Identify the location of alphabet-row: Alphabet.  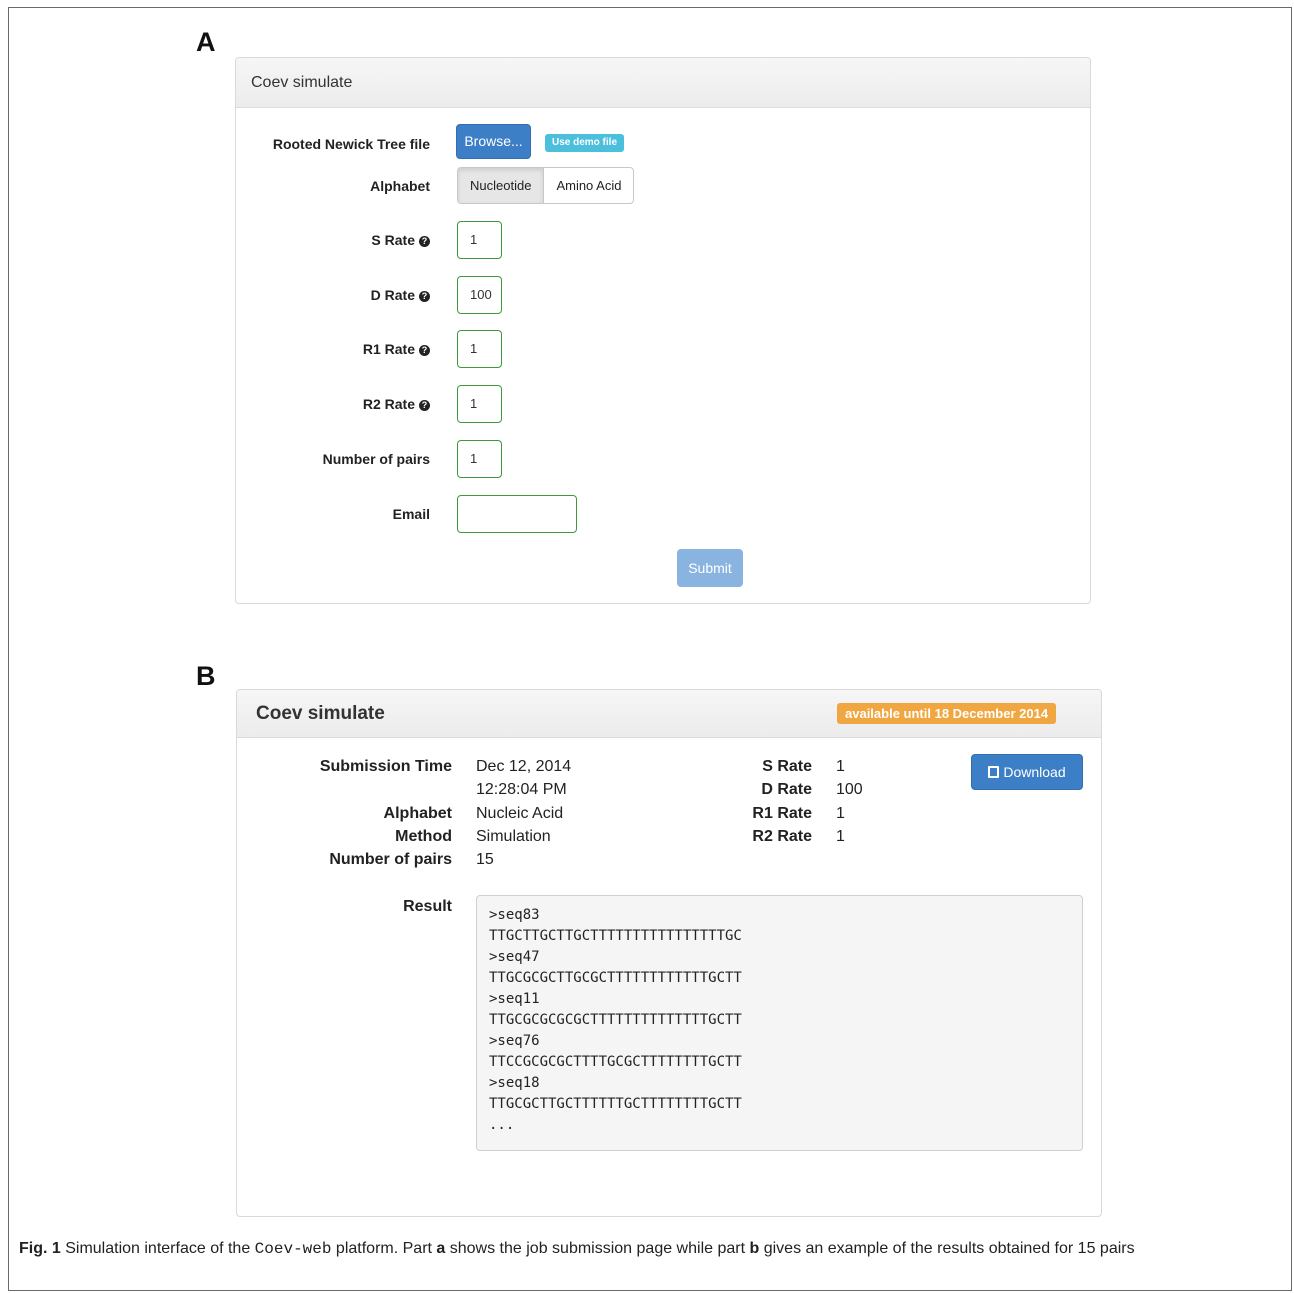
(664, 186).